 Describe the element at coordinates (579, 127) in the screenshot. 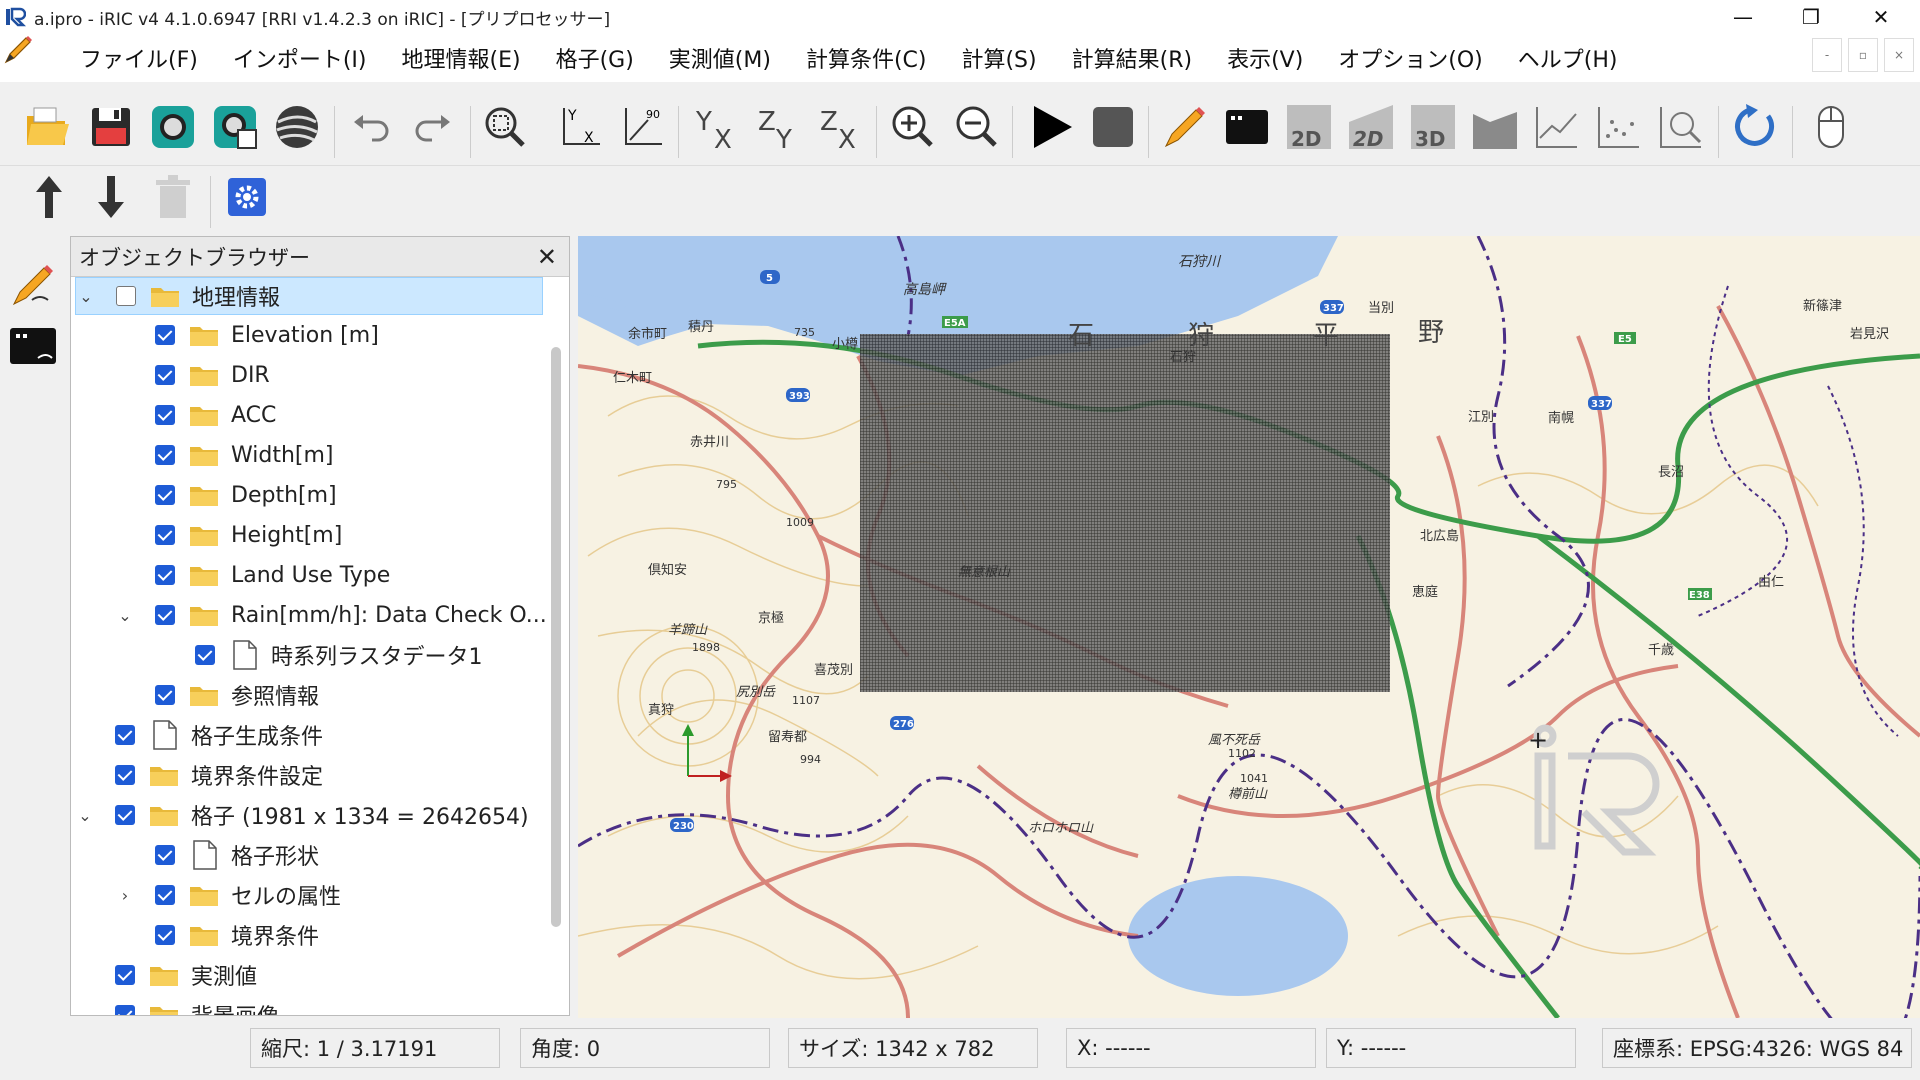

I see `view-xy-icon: YX` at that location.